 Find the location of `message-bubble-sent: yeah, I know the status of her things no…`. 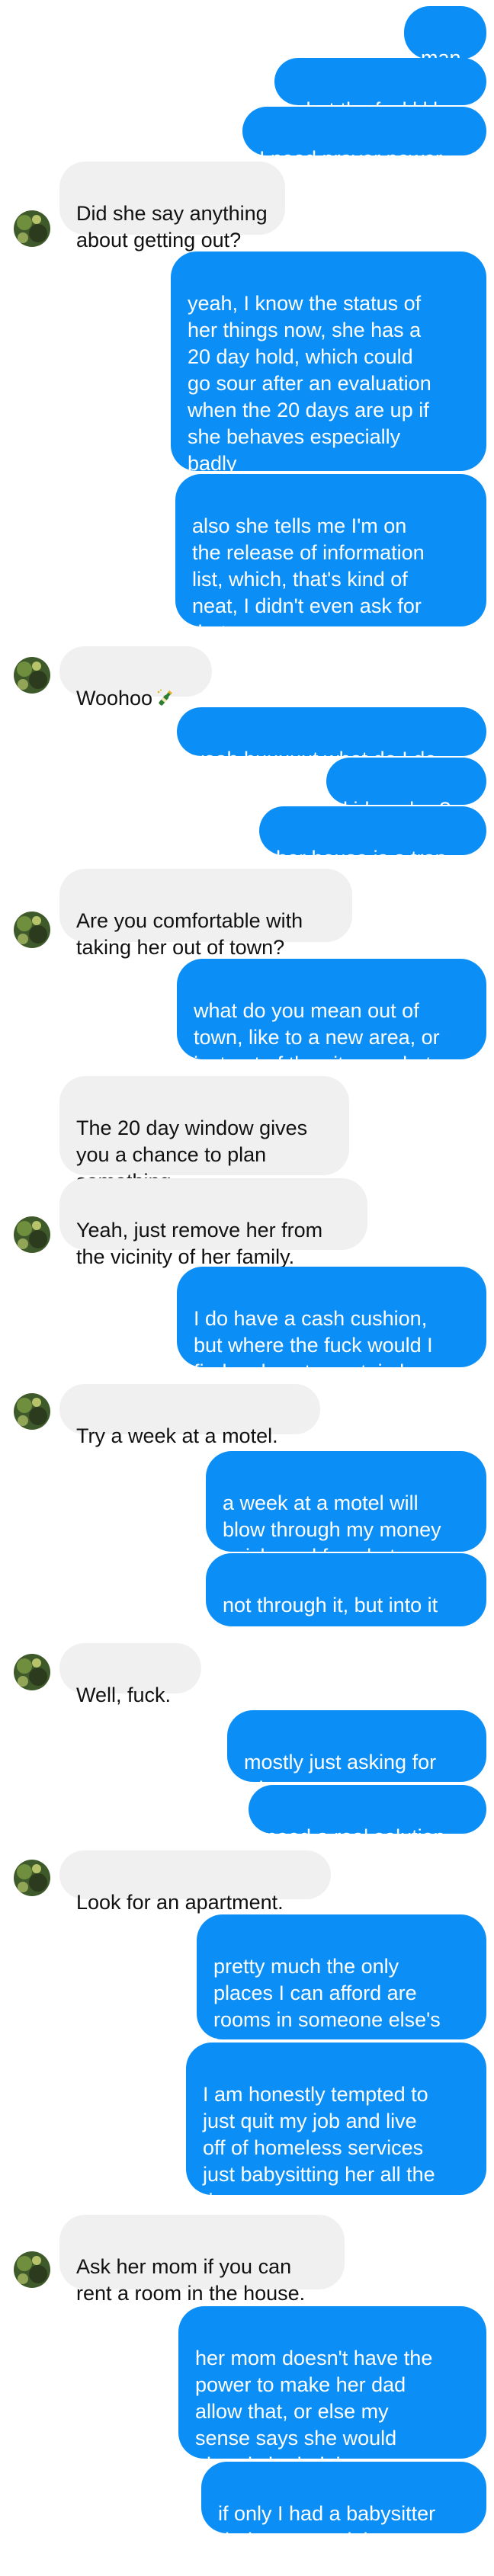

message-bubble-sent: yeah, I know the status of her things no… is located at coordinates (328, 363).